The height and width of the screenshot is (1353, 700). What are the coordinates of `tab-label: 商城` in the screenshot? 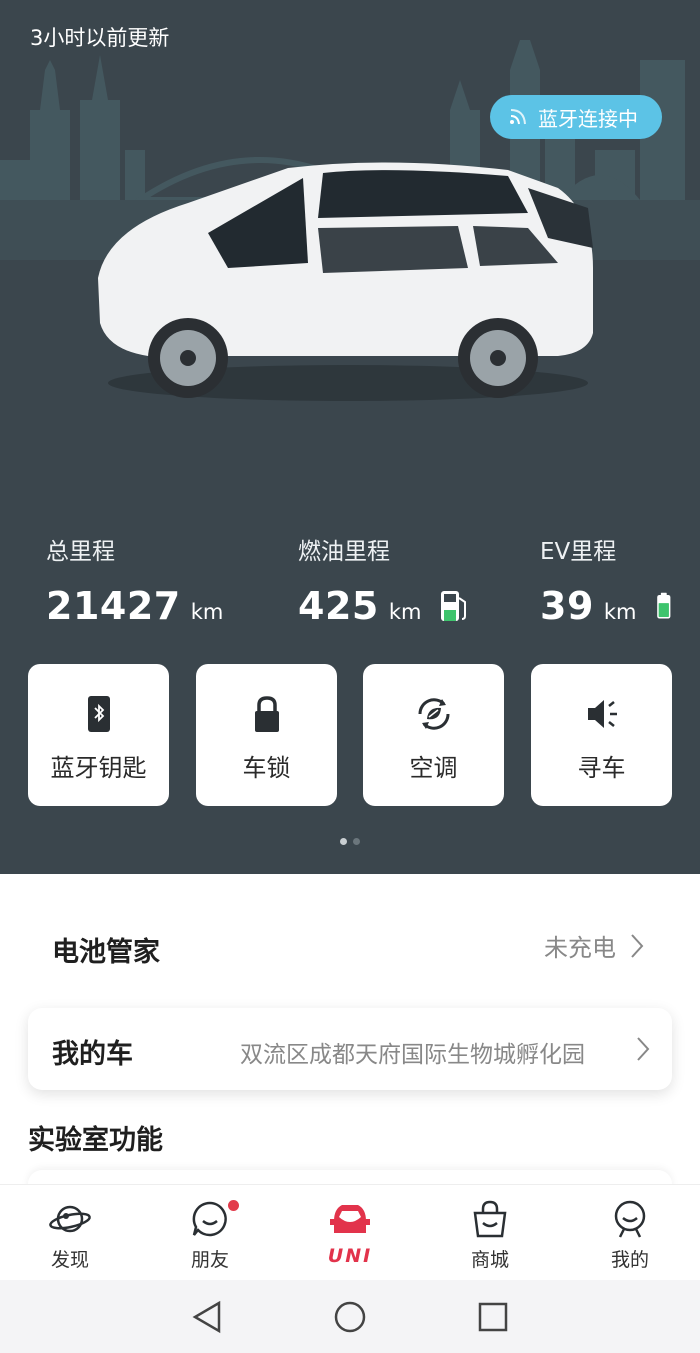 It's located at (489, 1260).